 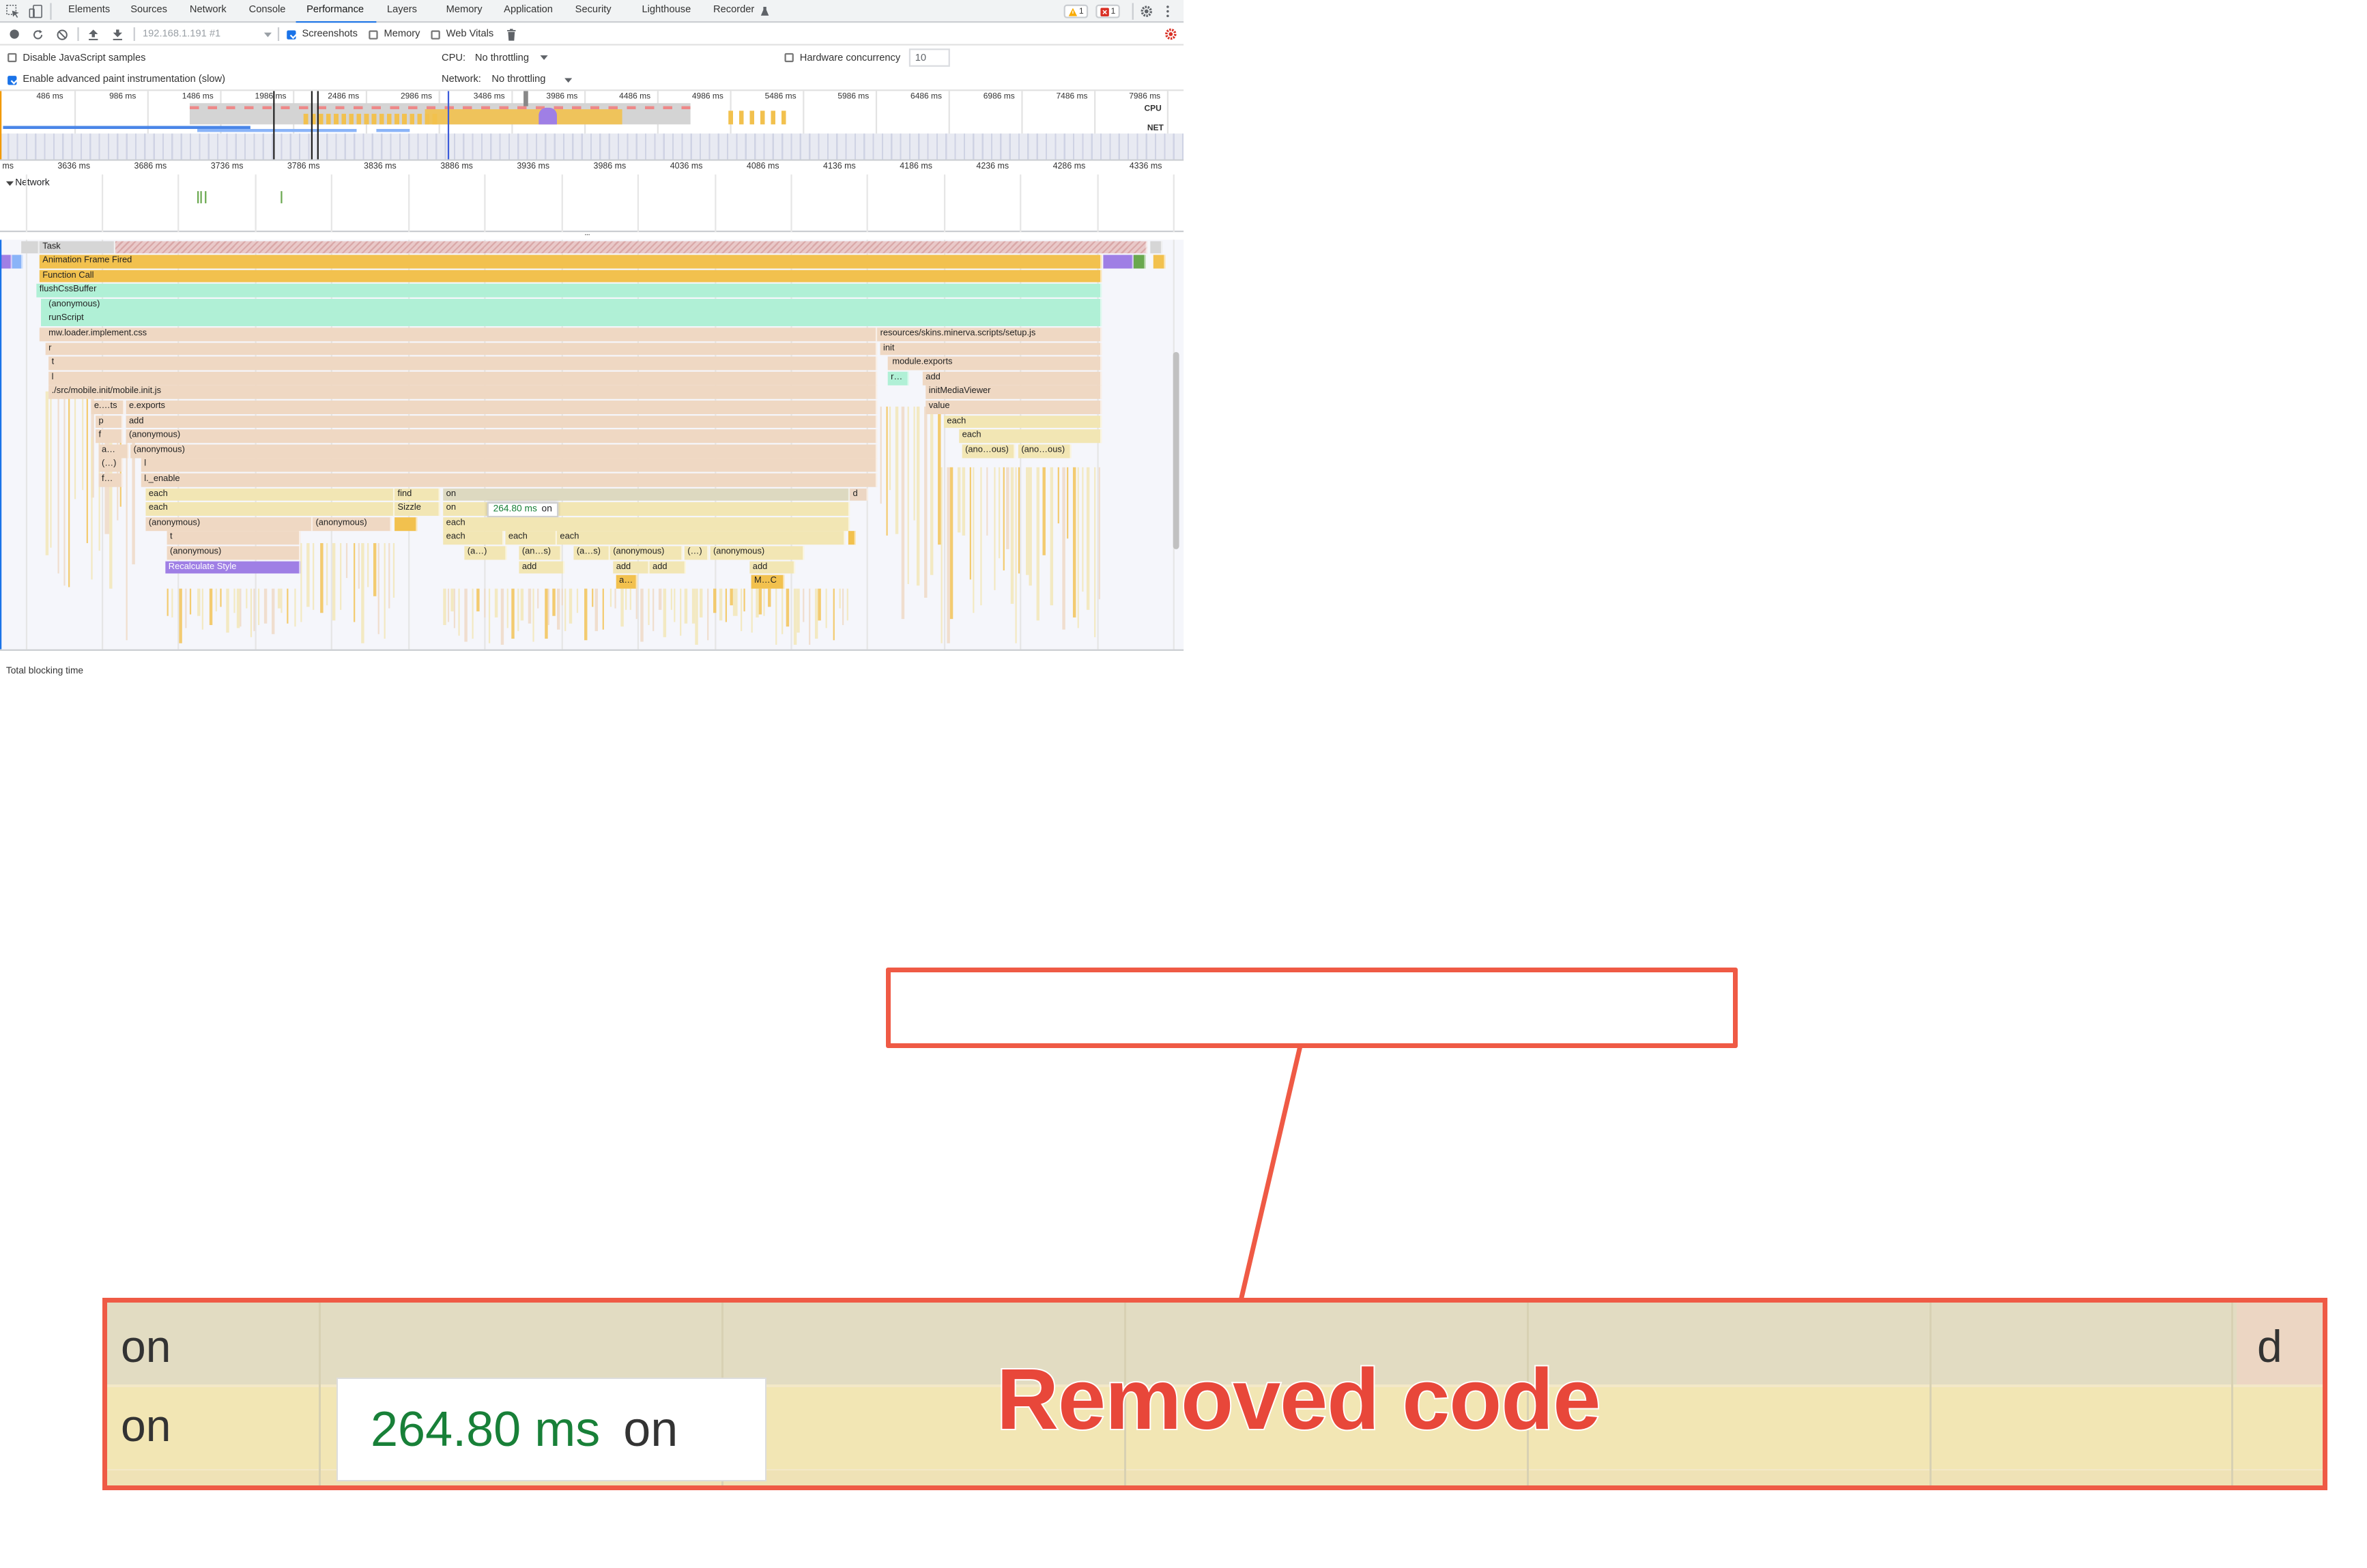 I want to click on tab-performance: Performance, so click(x=335, y=11).